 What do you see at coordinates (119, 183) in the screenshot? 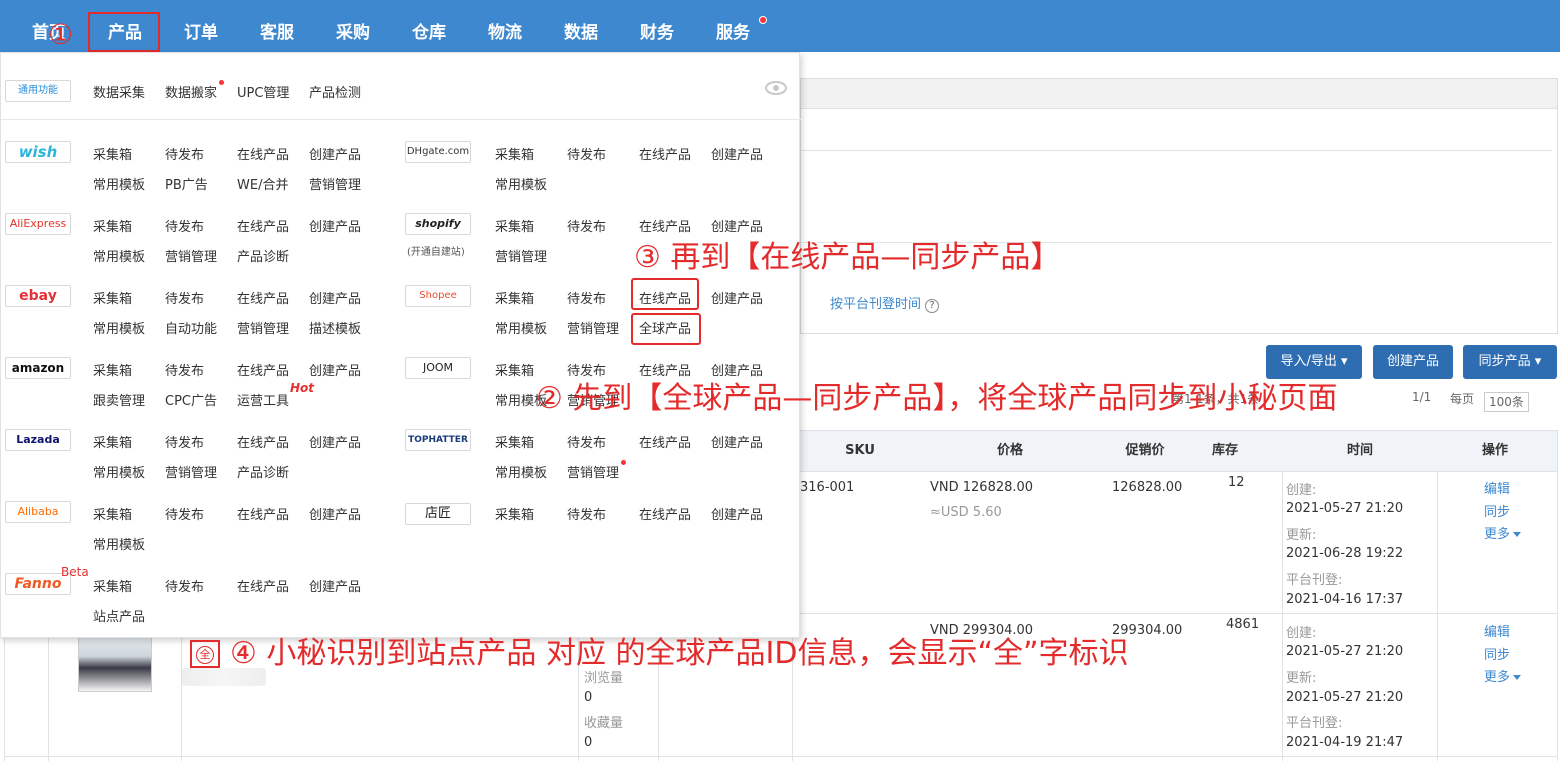
I see `wish-templates: 常用模板` at bounding box center [119, 183].